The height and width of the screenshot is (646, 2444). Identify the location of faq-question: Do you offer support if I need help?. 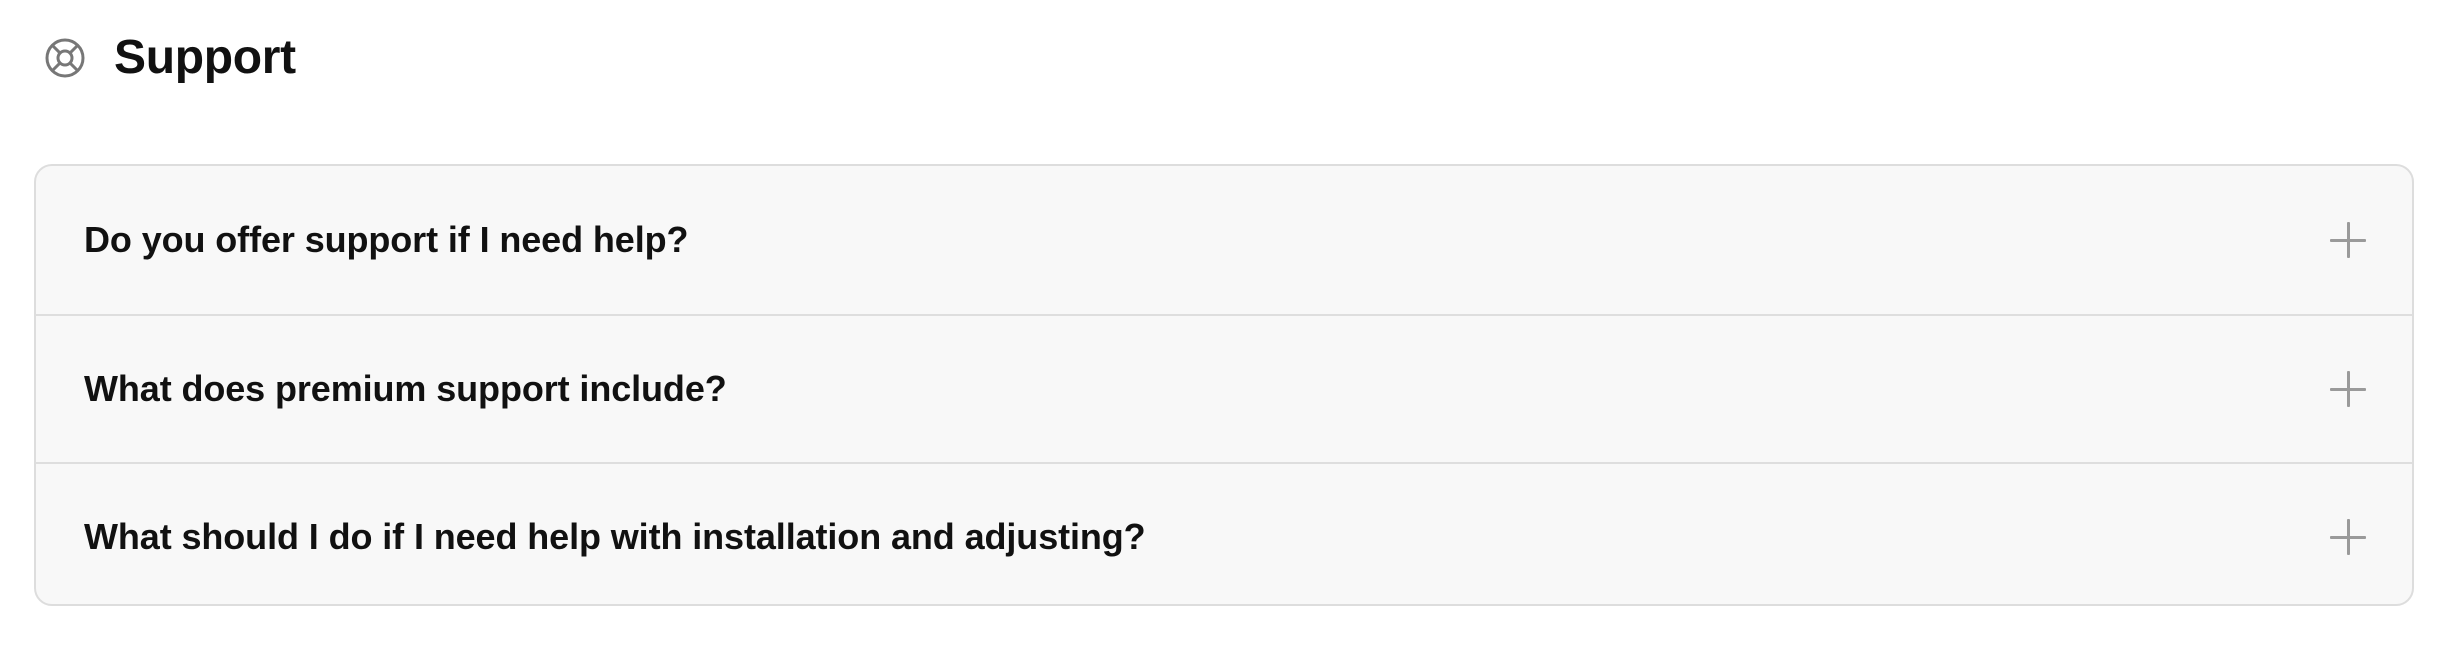
(386, 239).